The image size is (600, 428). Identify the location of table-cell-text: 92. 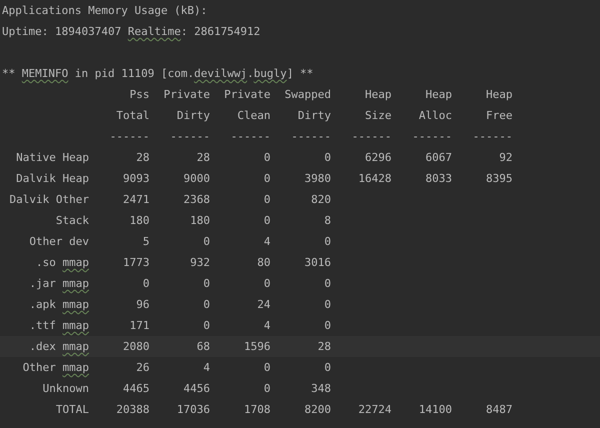
(505, 158).